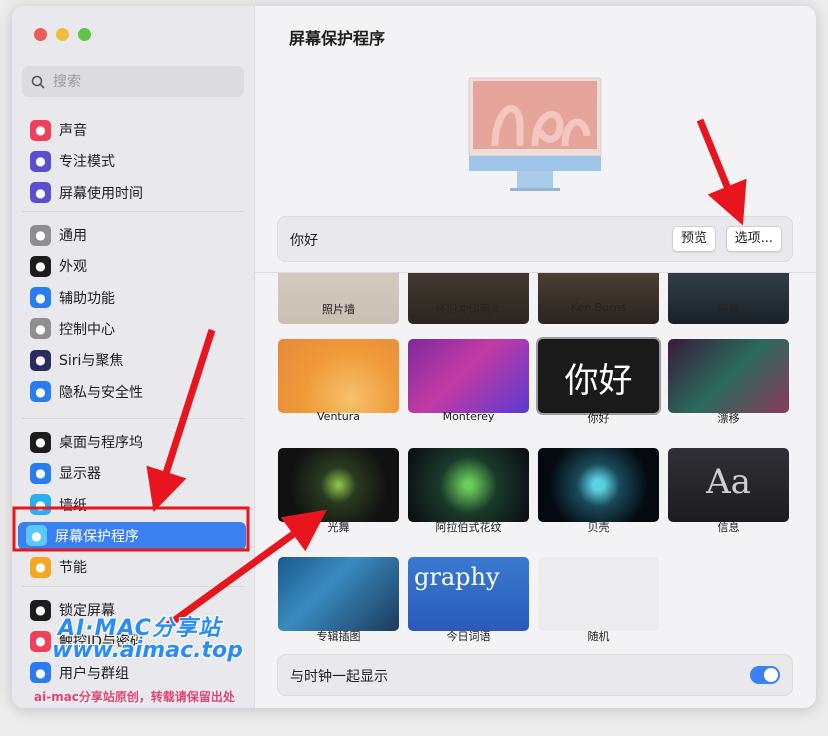 This screenshot has height=736, width=828. I want to click on search-icon, so click(38, 82).